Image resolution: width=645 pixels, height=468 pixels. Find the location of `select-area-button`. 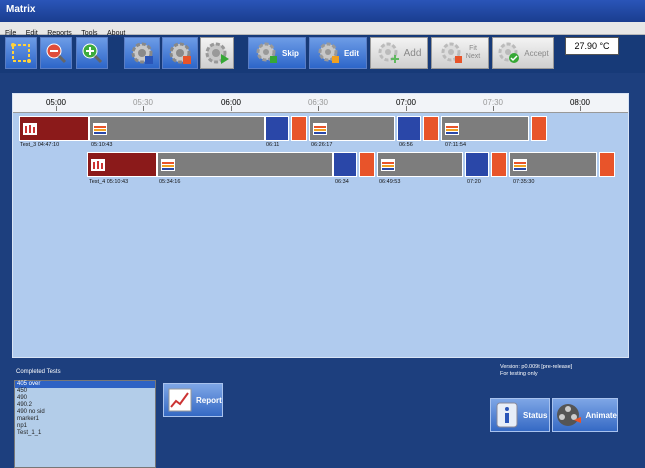

select-area-button is located at coordinates (21, 53).